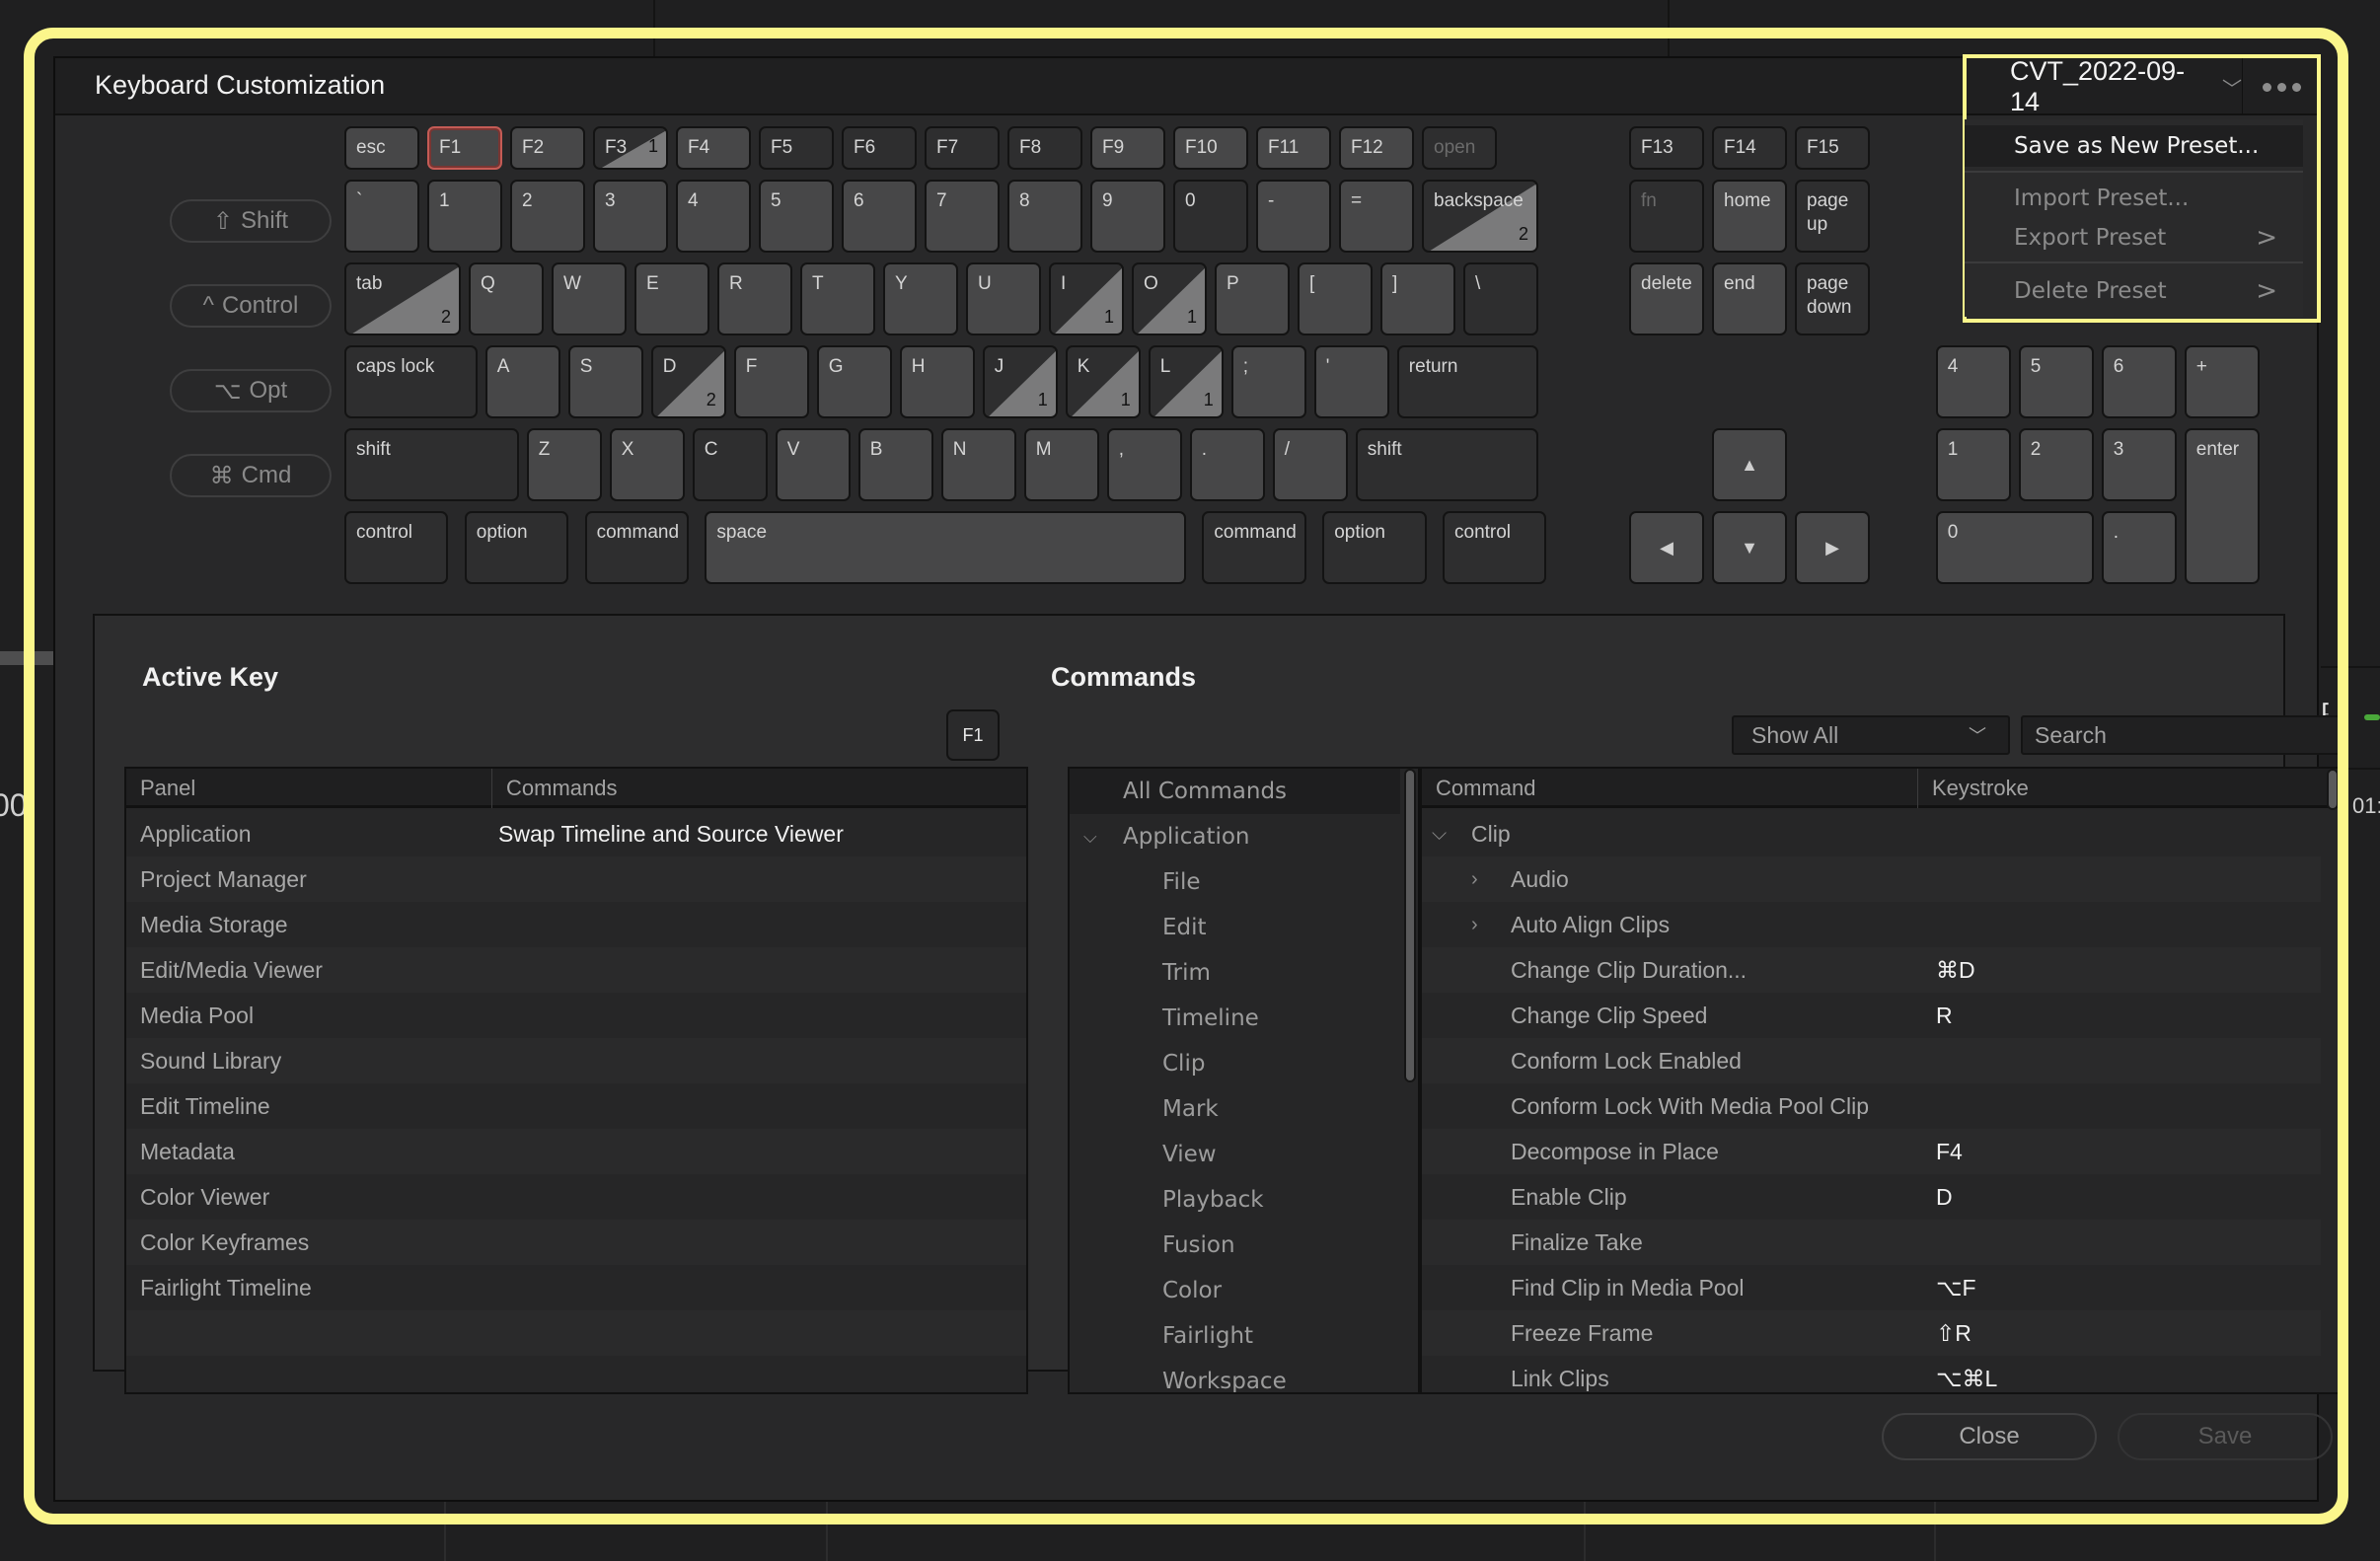 Image resolution: width=2380 pixels, height=1561 pixels. Describe the element at coordinates (1268, 381) in the screenshot. I see `key-semicolon: ;` at that location.